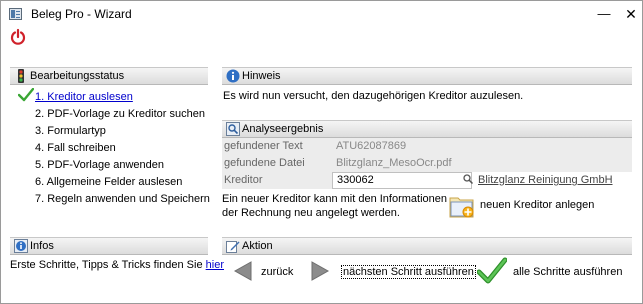 This screenshot has height=304, width=643. Describe the element at coordinates (243, 271) in the screenshot. I see `back-arrow-icon` at that location.